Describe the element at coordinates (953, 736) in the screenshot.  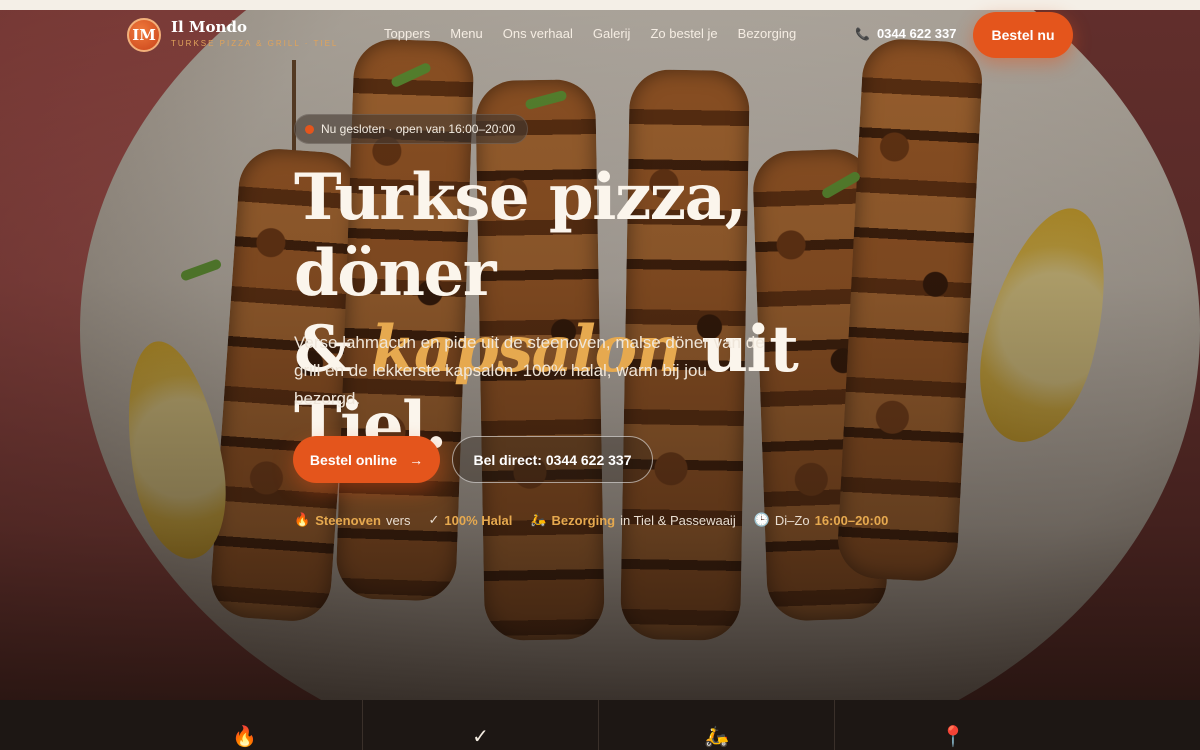
I see `location-pin-icon: 📍` at that location.